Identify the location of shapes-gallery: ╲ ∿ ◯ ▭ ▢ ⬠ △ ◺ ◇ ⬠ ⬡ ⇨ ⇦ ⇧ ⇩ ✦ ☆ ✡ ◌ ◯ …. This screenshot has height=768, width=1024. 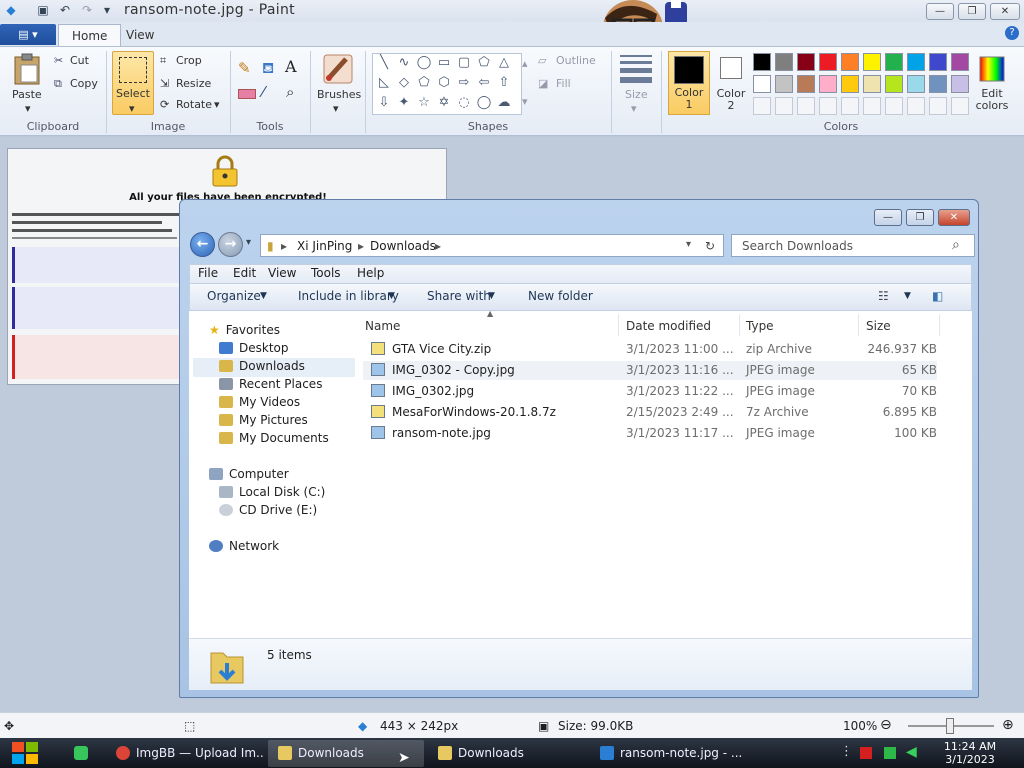
(447, 84).